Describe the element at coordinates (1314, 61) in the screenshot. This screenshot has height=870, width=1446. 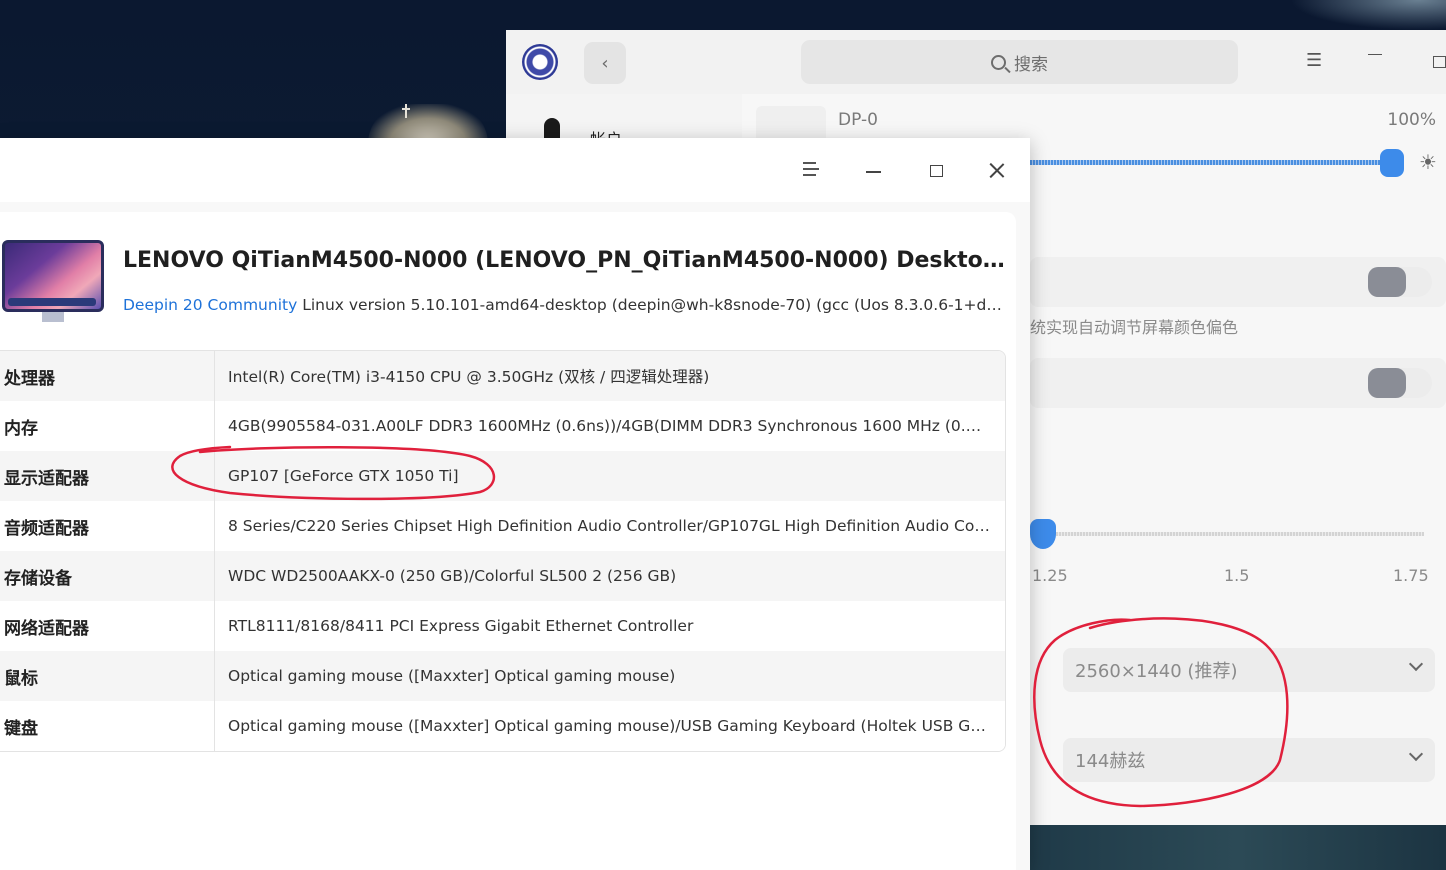
I see `menu-icon: ☰` at that location.